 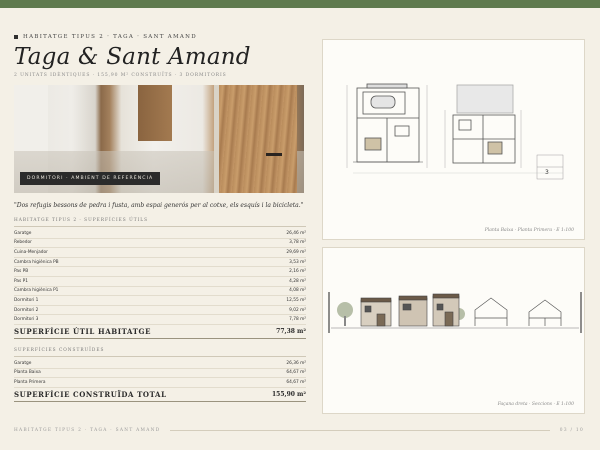 What do you see at coordinates (297, 320) in the screenshot?
I see `row-value: 7,78 m²` at bounding box center [297, 320].